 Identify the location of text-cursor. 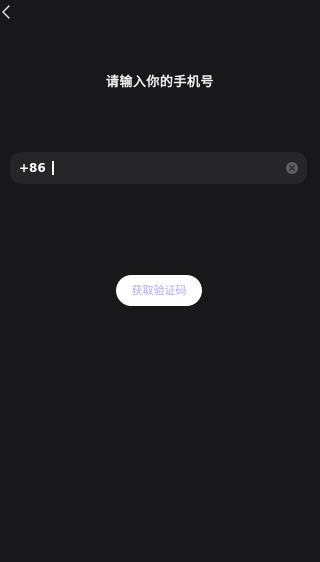
(53, 168).